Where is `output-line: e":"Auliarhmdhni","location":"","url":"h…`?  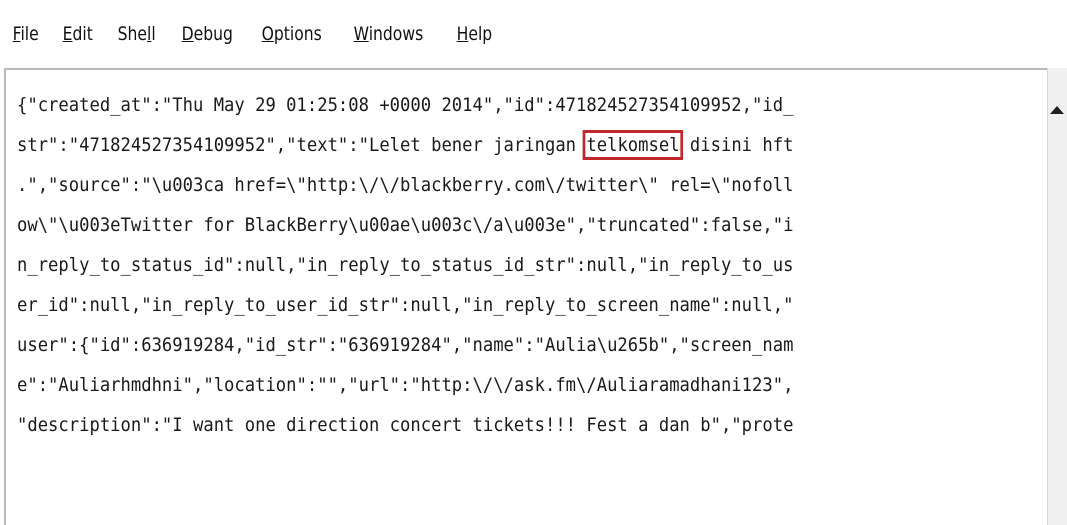
output-line: e":"Auliarhmdhni","location":"","url":"h… is located at coordinates (405, 385).